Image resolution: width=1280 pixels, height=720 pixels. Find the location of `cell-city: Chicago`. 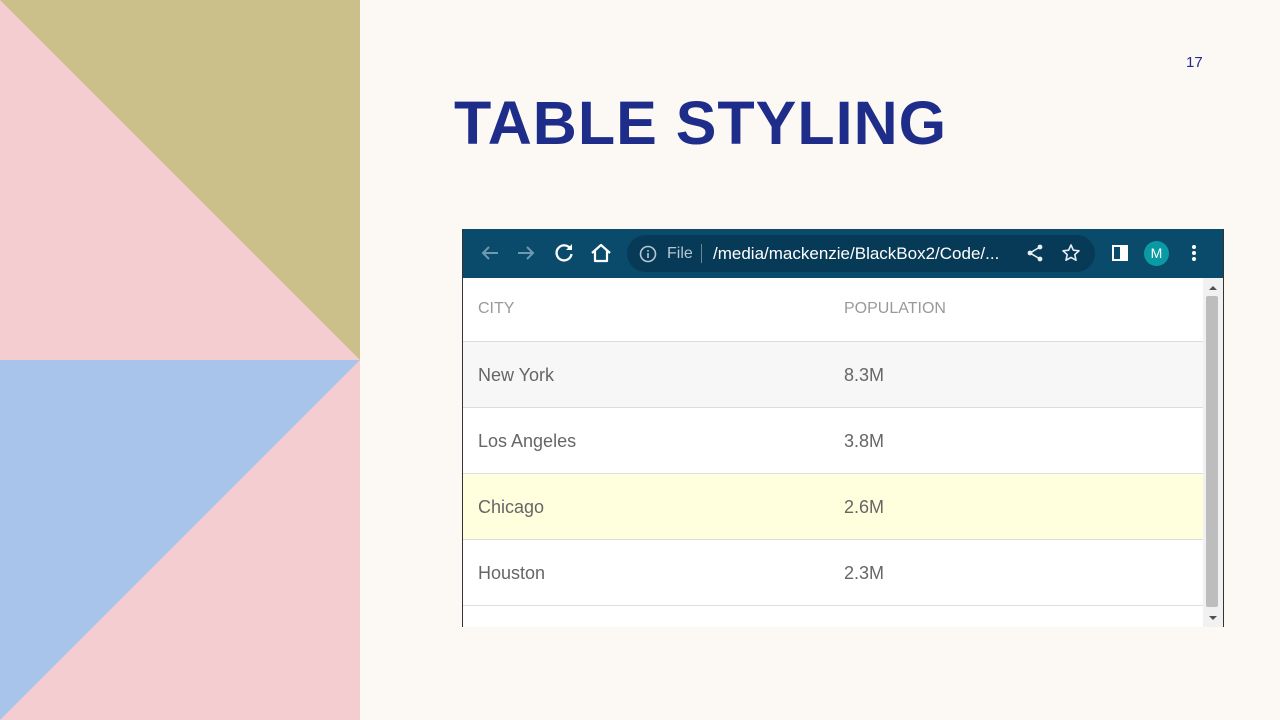

cell-city: Chicago is located at coordinates (511, 507).